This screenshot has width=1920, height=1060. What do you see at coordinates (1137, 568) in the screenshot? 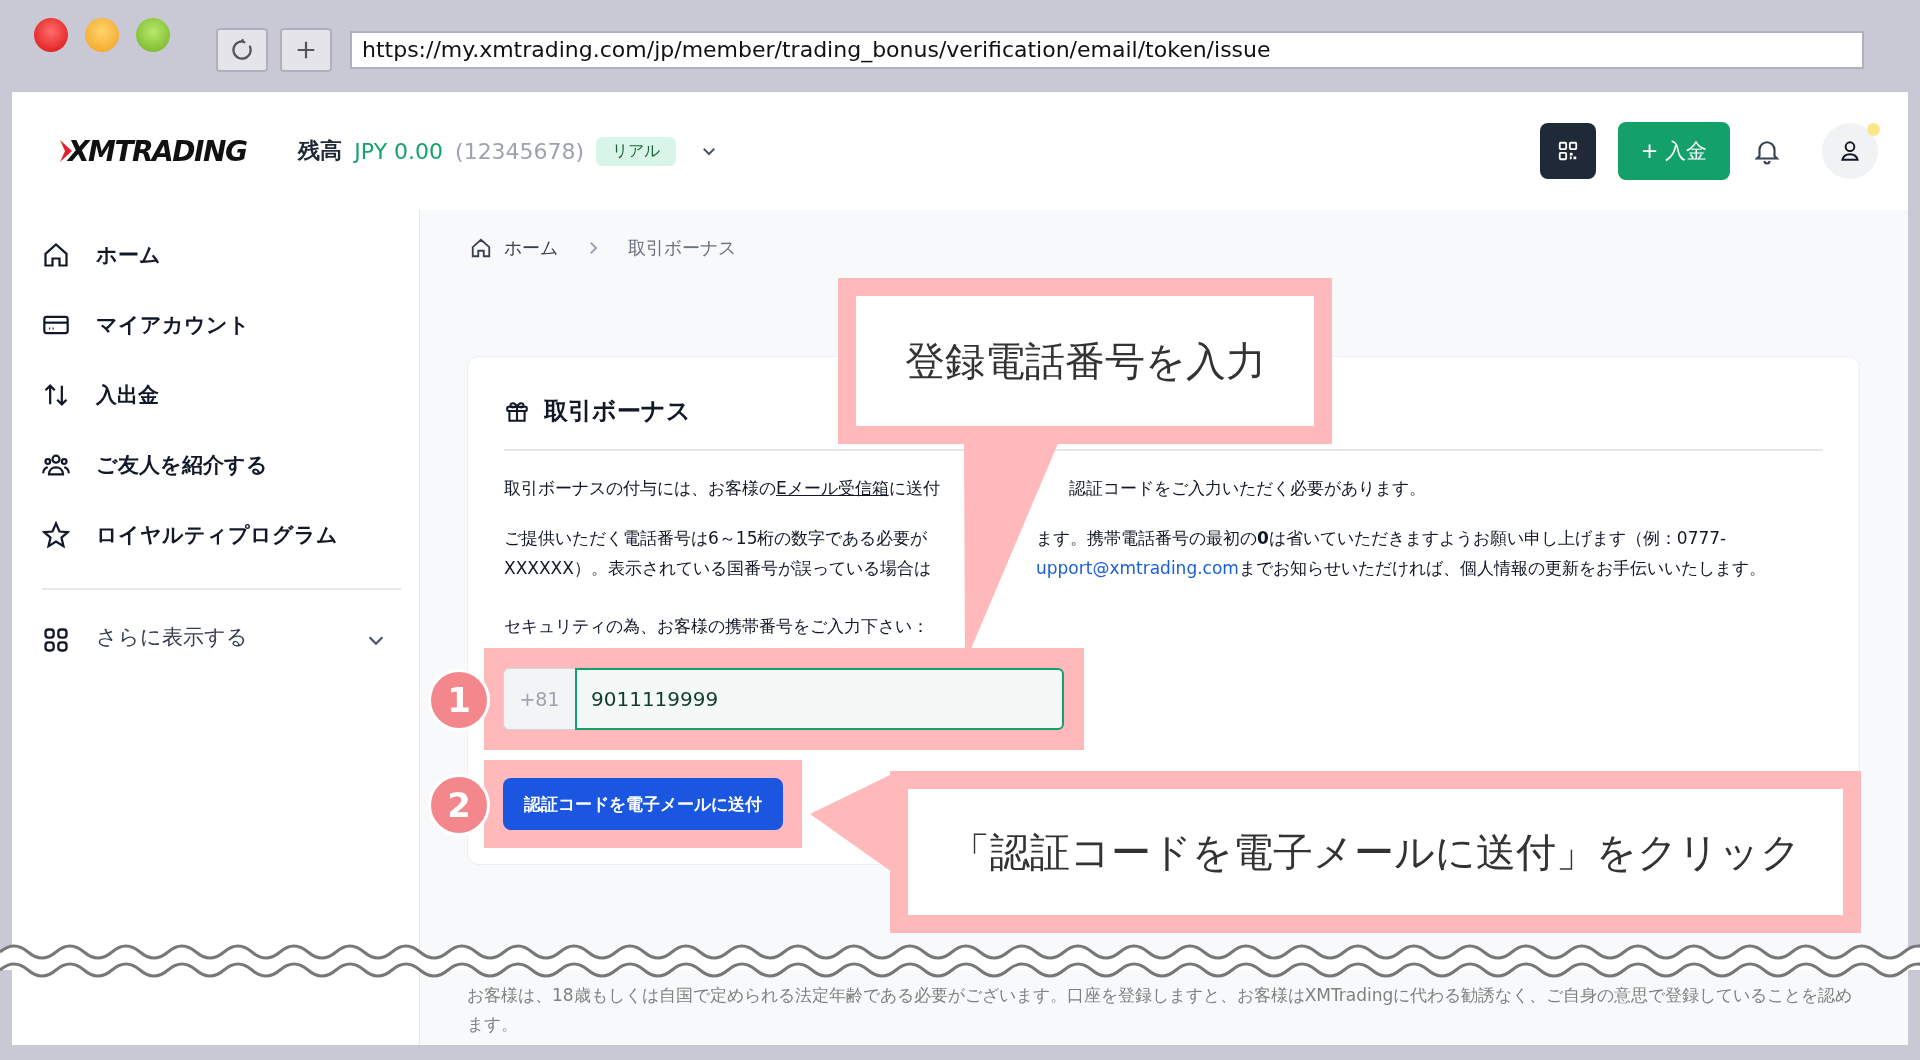
I see `email-link: upport@xmtrading.com` at bounding box center [1137, 568].